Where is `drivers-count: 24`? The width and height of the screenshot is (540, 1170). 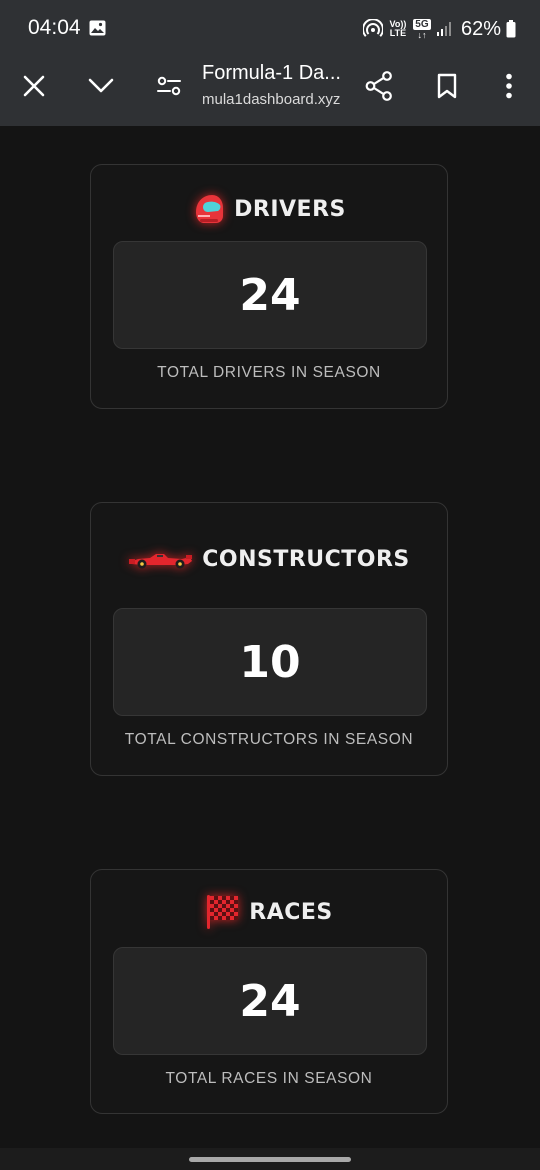 drivers-count: 24 is located at coordinates (270, 295).